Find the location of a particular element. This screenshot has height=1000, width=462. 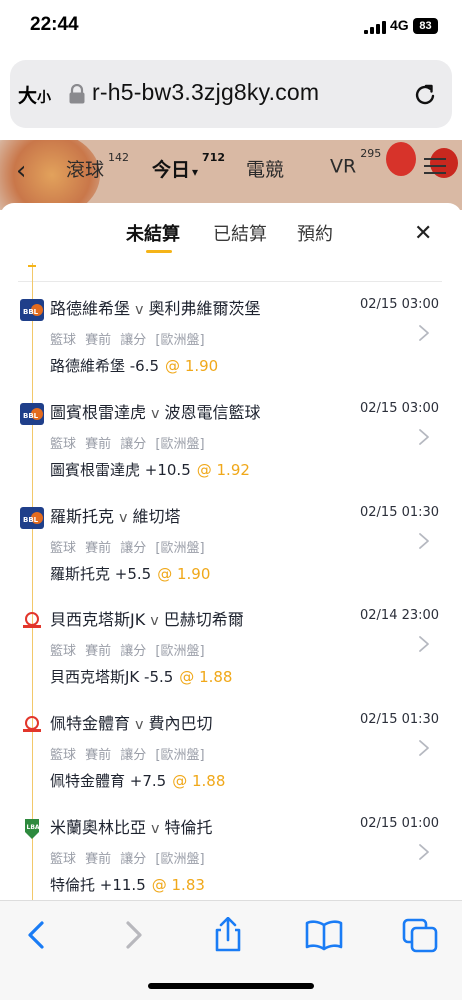

home-indicator is located at coordinates (231, 986).